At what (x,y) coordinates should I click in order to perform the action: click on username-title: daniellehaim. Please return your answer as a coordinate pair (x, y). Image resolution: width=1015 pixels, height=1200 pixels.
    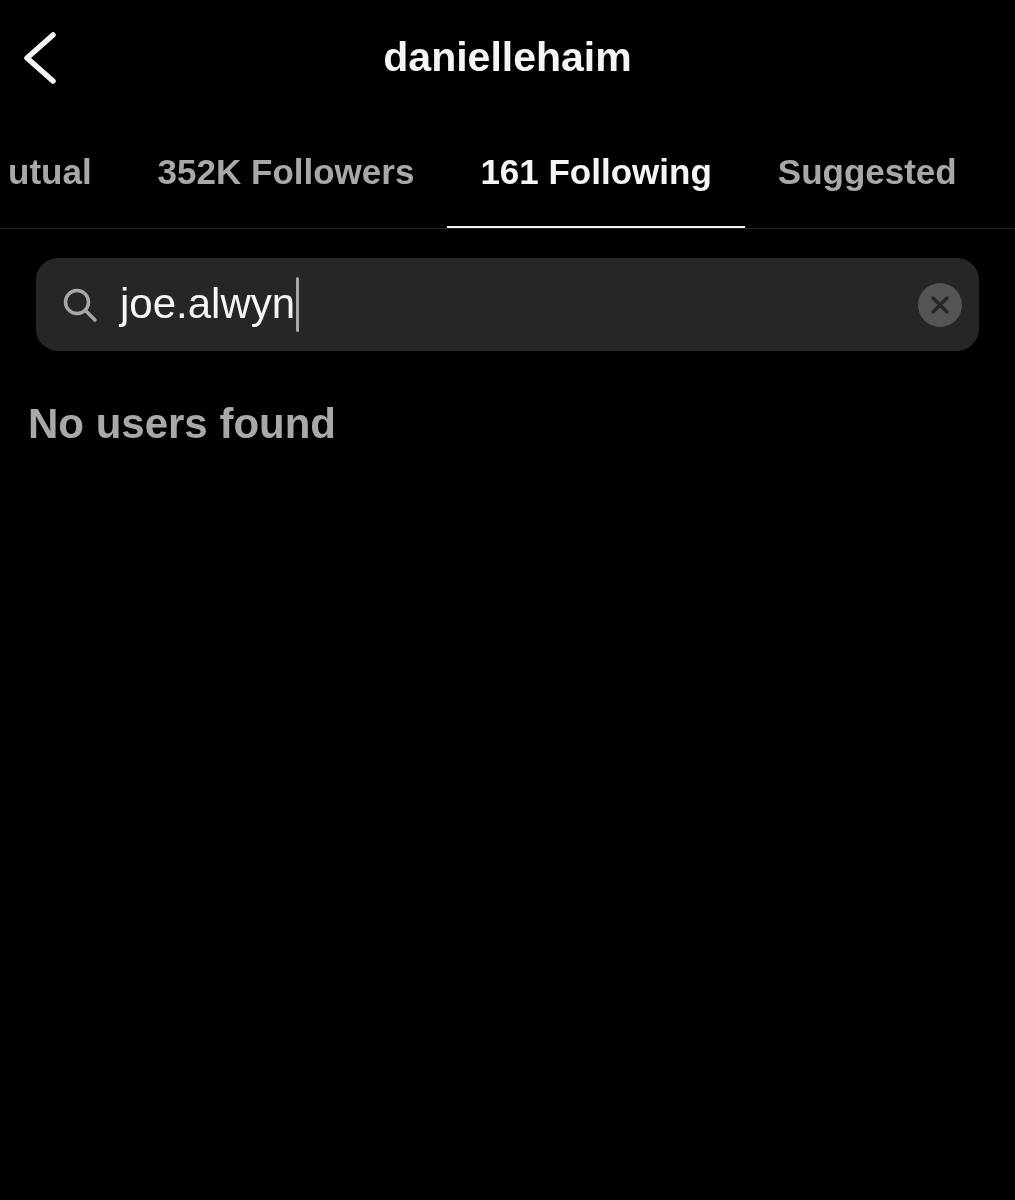
    Looking at the image, I should click on (507, 58).